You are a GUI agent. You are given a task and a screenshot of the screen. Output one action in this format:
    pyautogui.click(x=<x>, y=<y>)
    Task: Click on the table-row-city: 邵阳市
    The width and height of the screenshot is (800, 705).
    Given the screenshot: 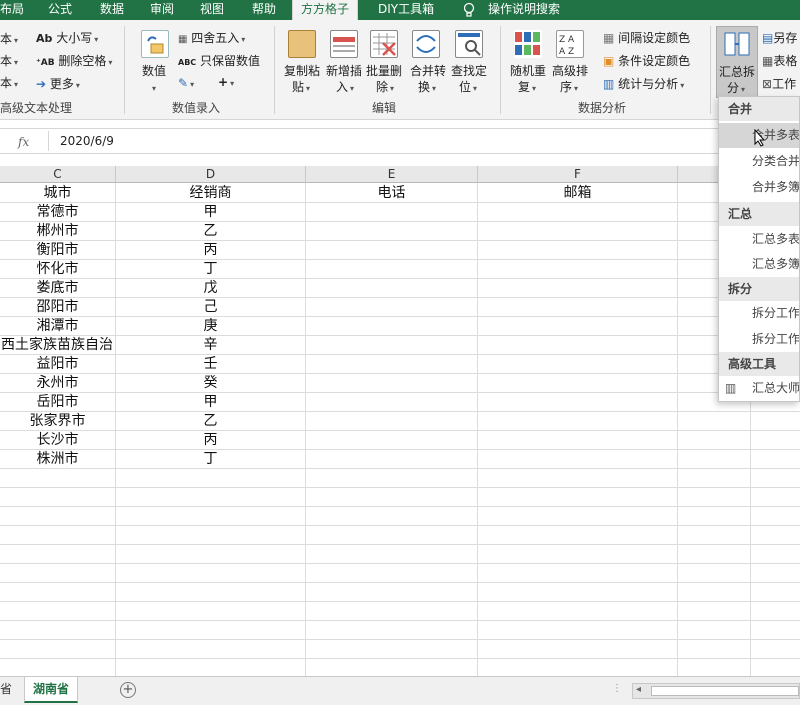 What is the action you would take?
    pyautogui.click(x=57, y=307)
    